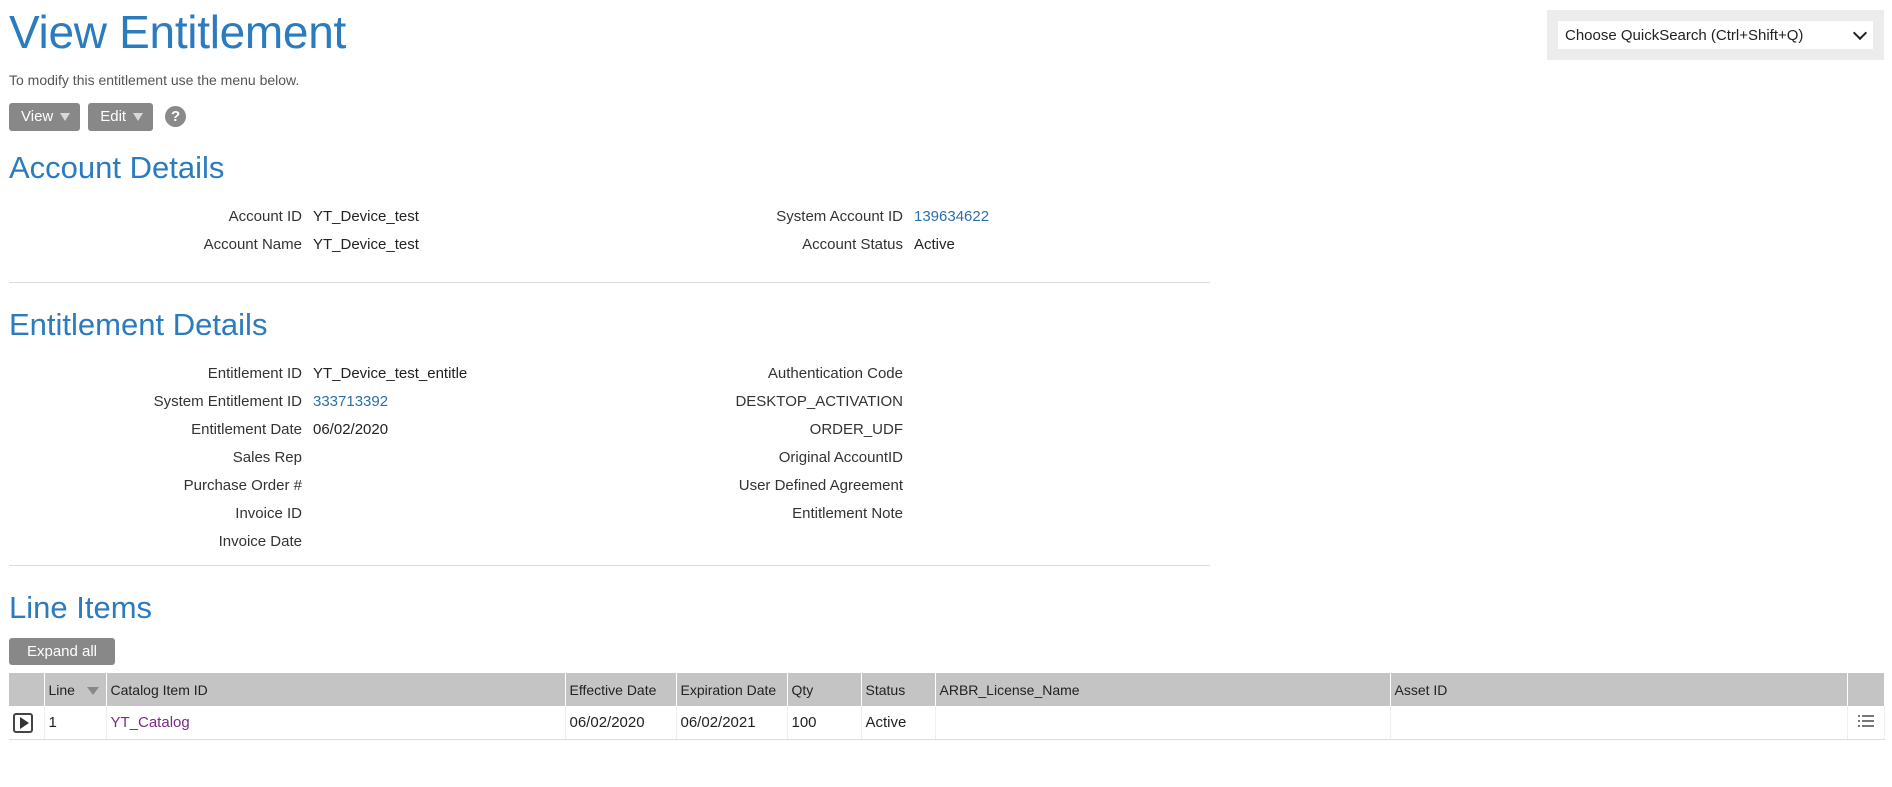 This screenshot has width=1892, height=787. What do you see at coordinates (732, 689) in the screenshot?
I see `column-header-expiration-date: Expiration Date` at bounding box center [732, 689].